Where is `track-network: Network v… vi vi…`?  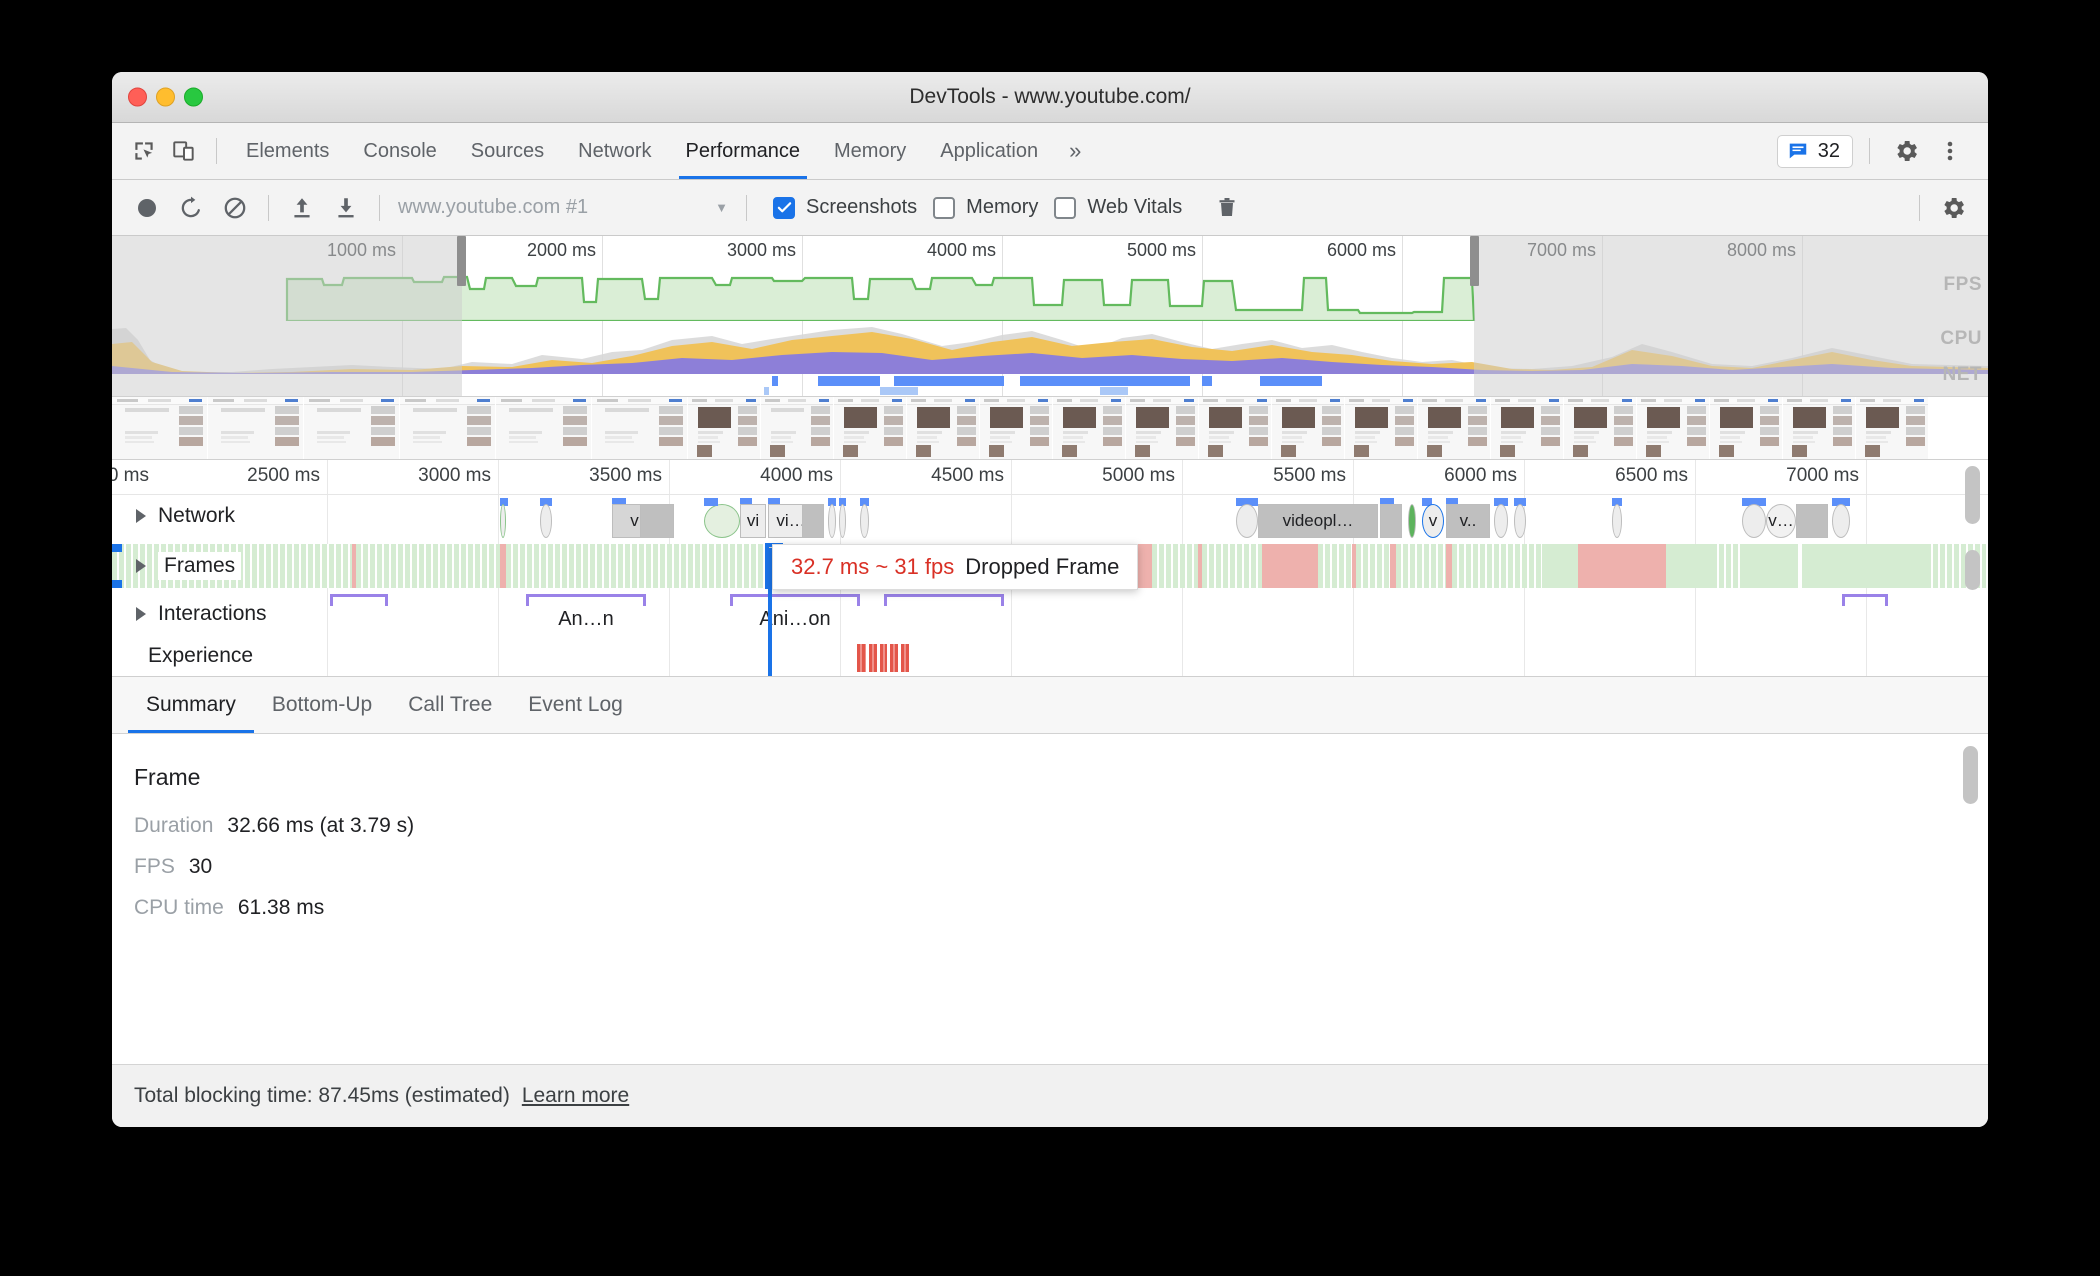
track-network: Network v… vi vi… is located at coordinates (1050, 518).